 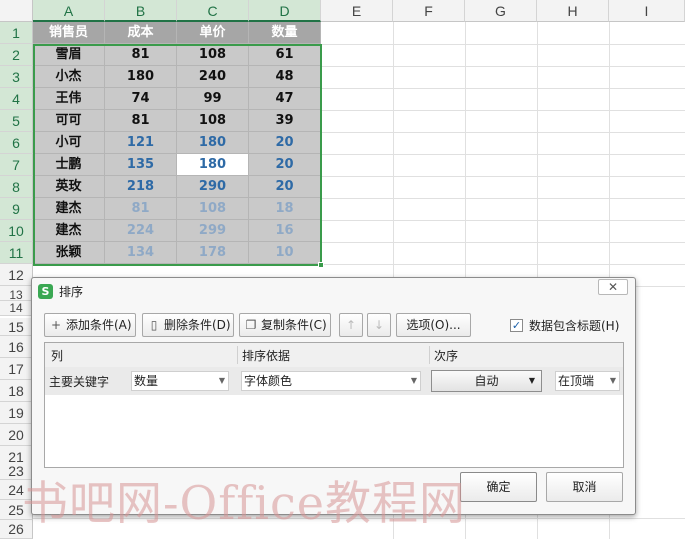 I want to click on add-condition-label: 添加条件(A), so click(x=99, y=325).